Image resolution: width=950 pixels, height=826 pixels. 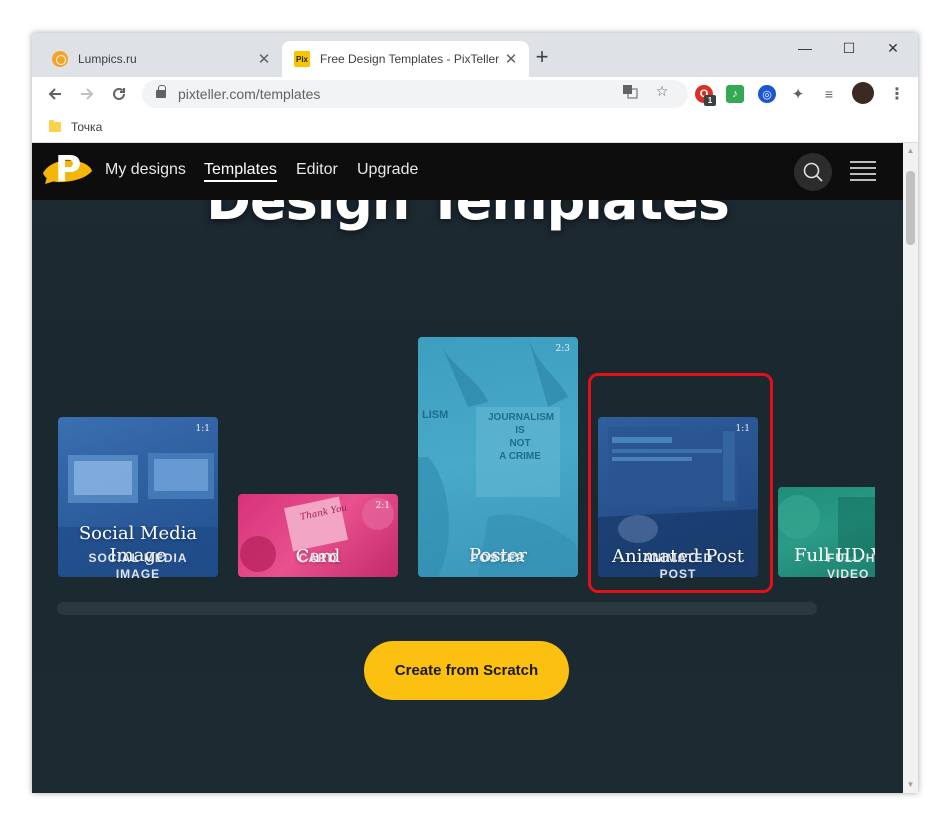 I want to click on nav-upgrade: Upgrade, so click(x=387, y=170).